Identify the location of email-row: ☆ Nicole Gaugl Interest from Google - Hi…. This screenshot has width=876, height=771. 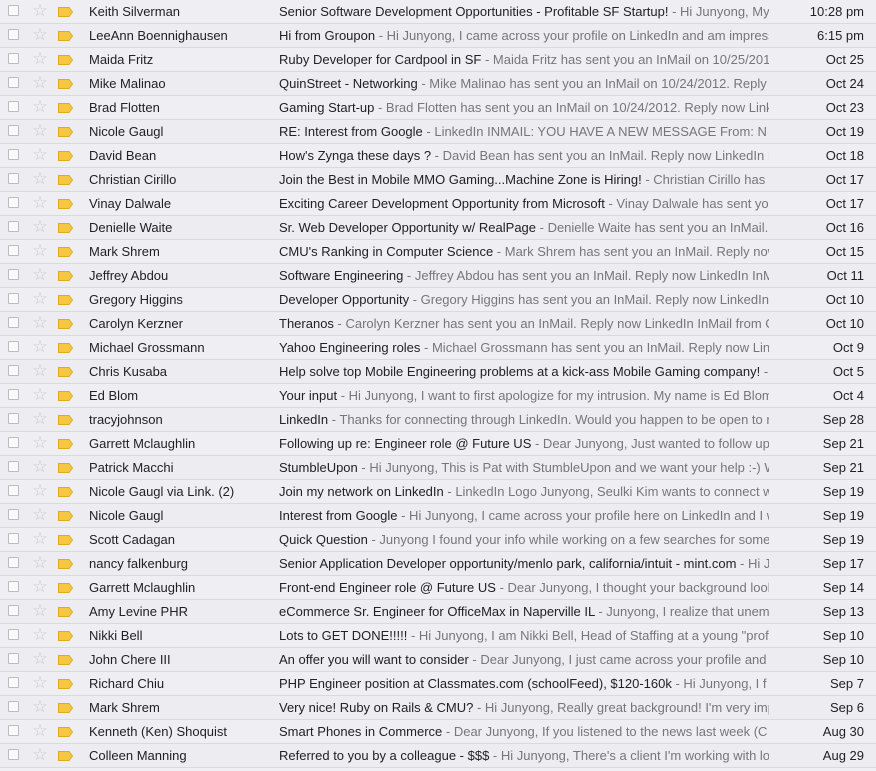
(438, 516).